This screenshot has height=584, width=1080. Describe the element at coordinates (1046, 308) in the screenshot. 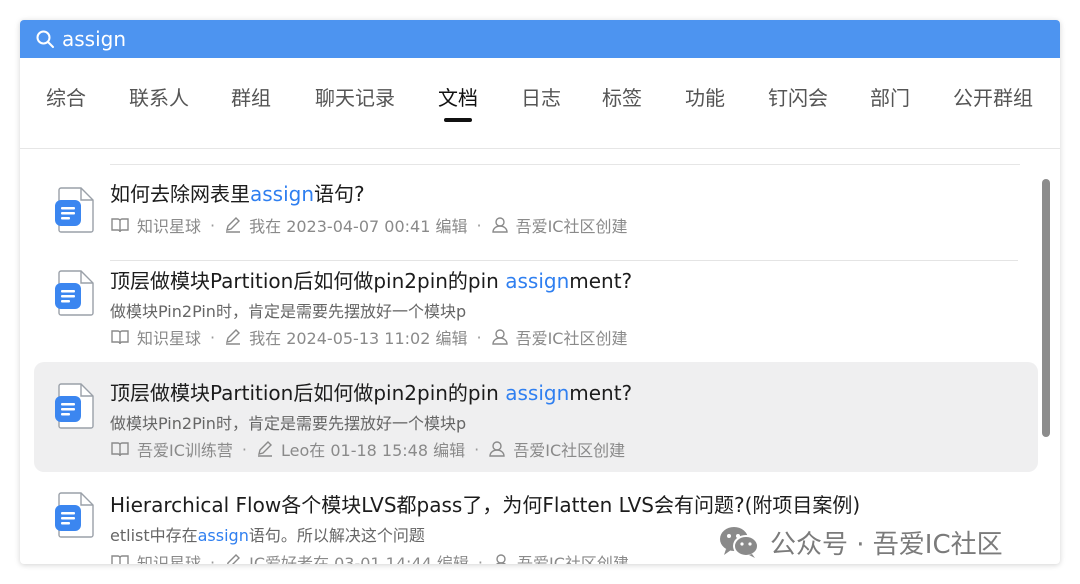

I see `scrollbar-thumb` at that location.